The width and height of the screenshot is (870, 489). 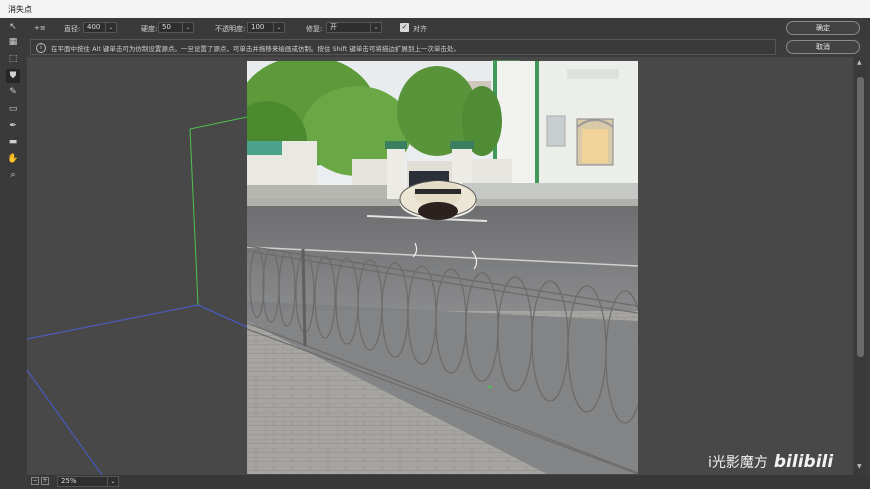 I want to click on zoom-in-icon: +, so click(x=45, y=481).